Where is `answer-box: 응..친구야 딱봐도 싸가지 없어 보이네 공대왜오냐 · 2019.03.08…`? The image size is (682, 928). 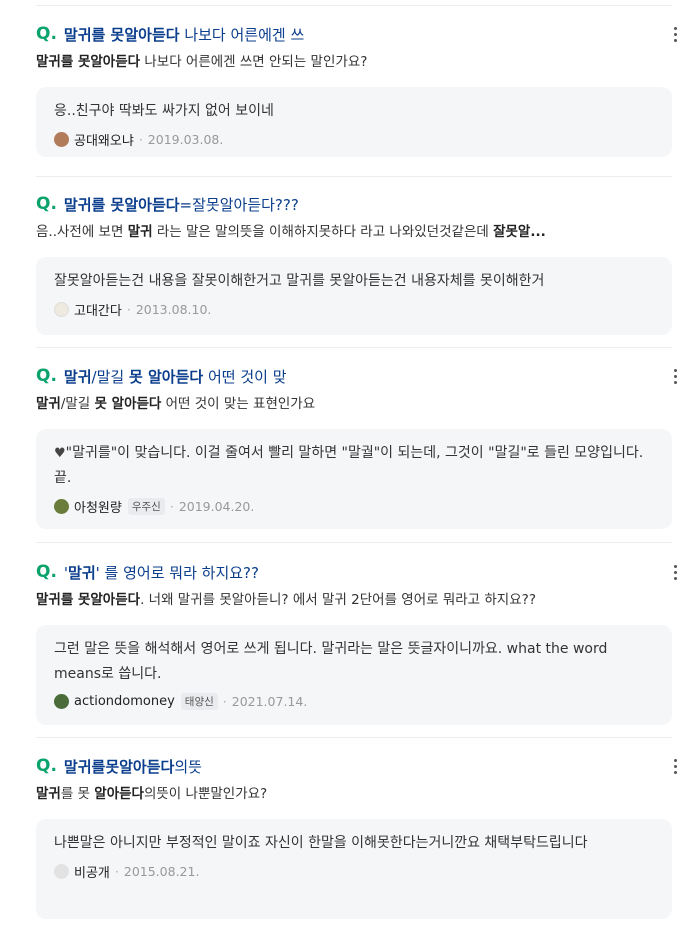 answer-box: 응..친구야 딱봐도 싸가지 없어 보이네 공대왜오냐 · 2019.03.08… is located at coordinates (354, 122).